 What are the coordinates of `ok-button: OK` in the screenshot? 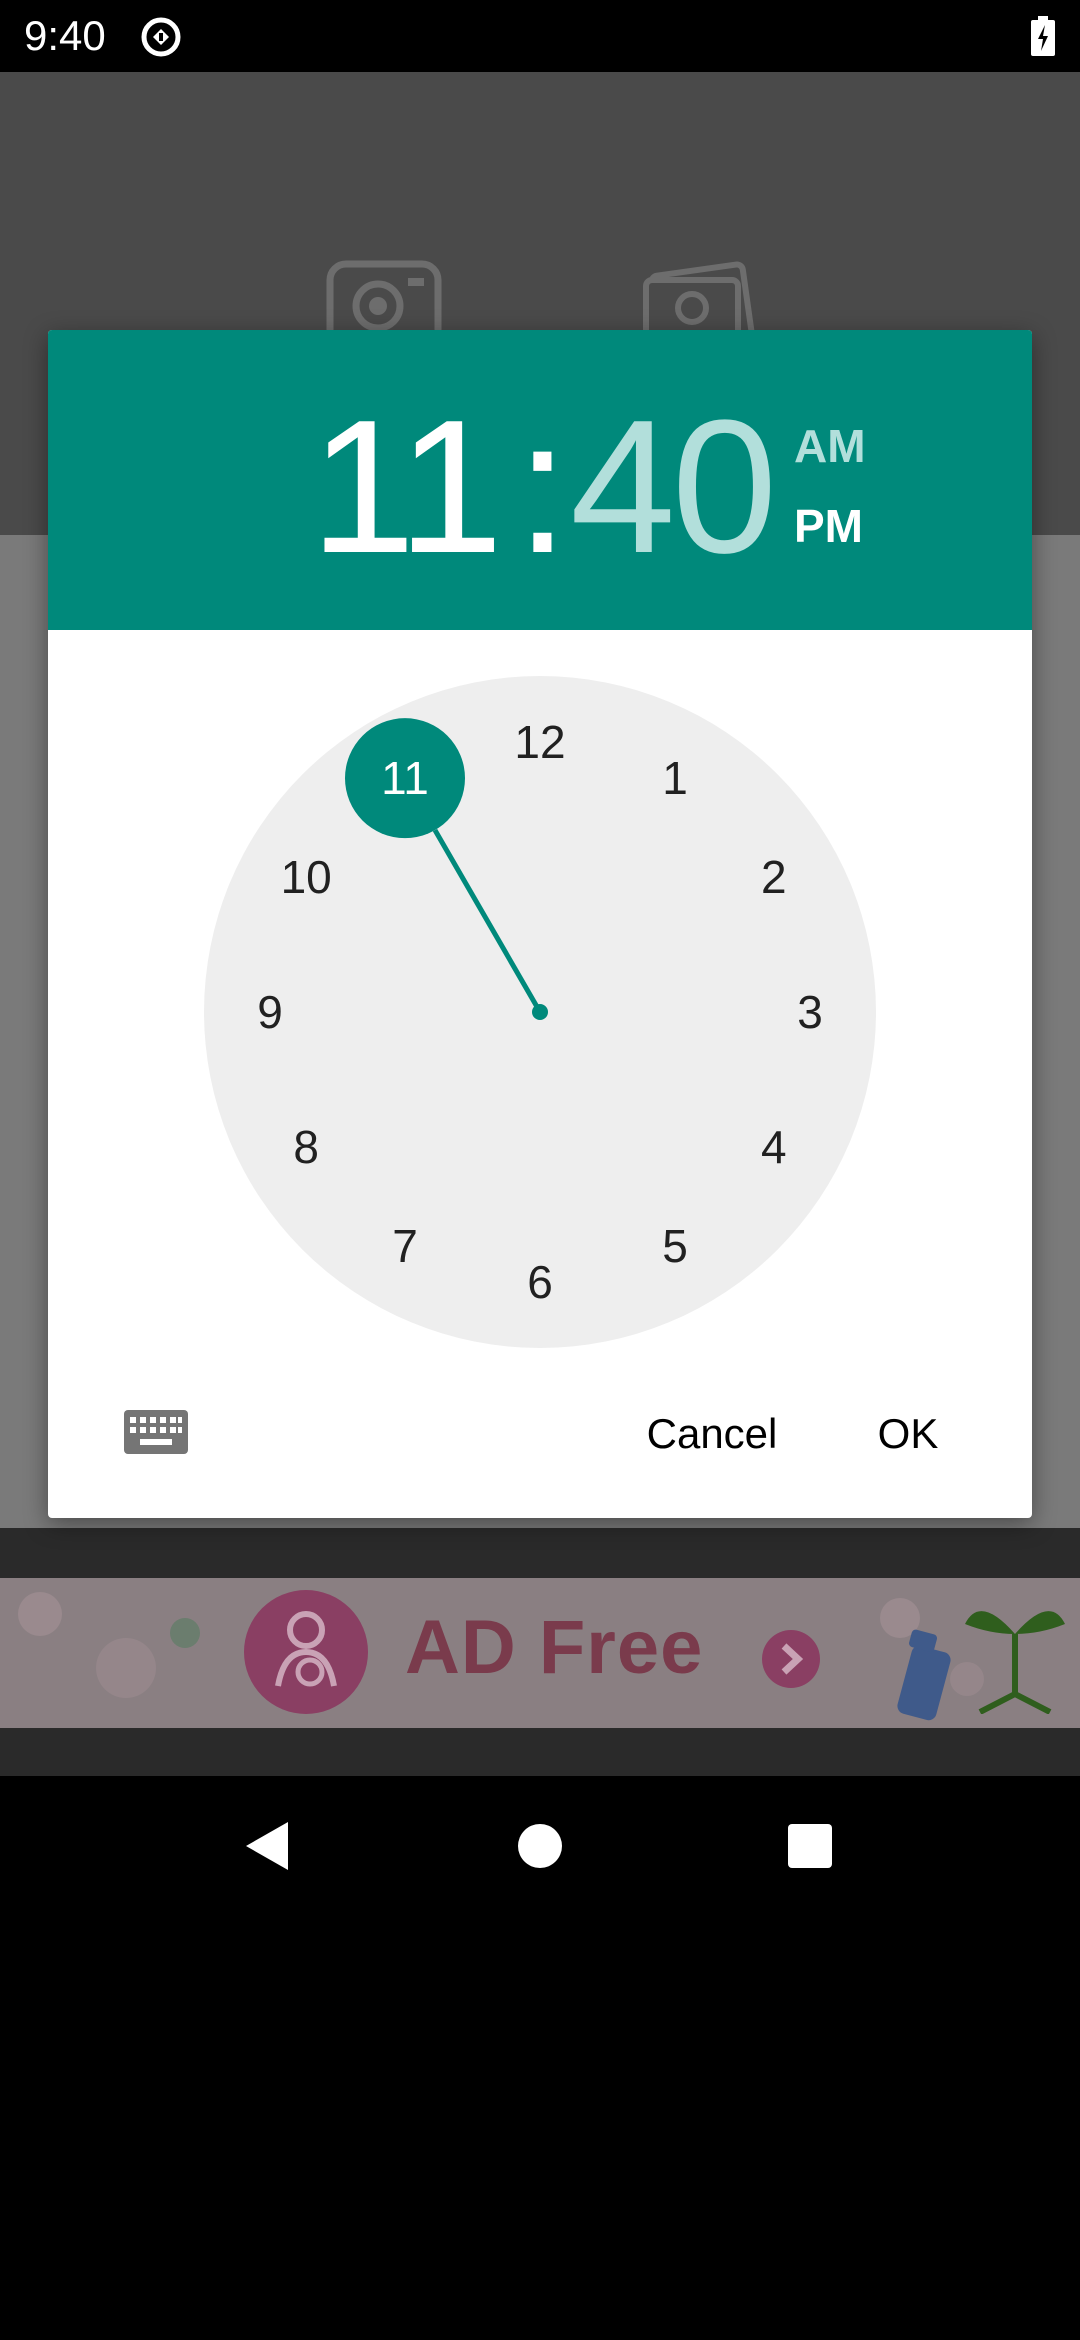 It's located at (908, 1434).